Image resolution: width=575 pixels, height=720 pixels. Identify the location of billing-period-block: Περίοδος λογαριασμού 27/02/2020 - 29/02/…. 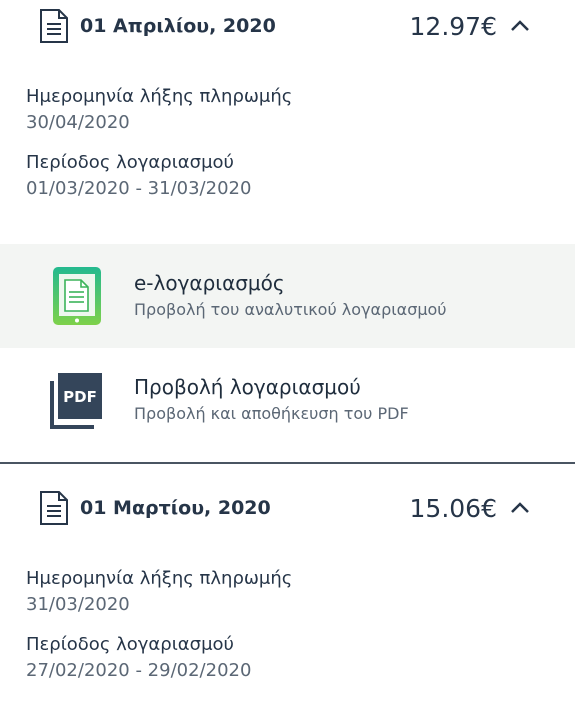
(300, 658).